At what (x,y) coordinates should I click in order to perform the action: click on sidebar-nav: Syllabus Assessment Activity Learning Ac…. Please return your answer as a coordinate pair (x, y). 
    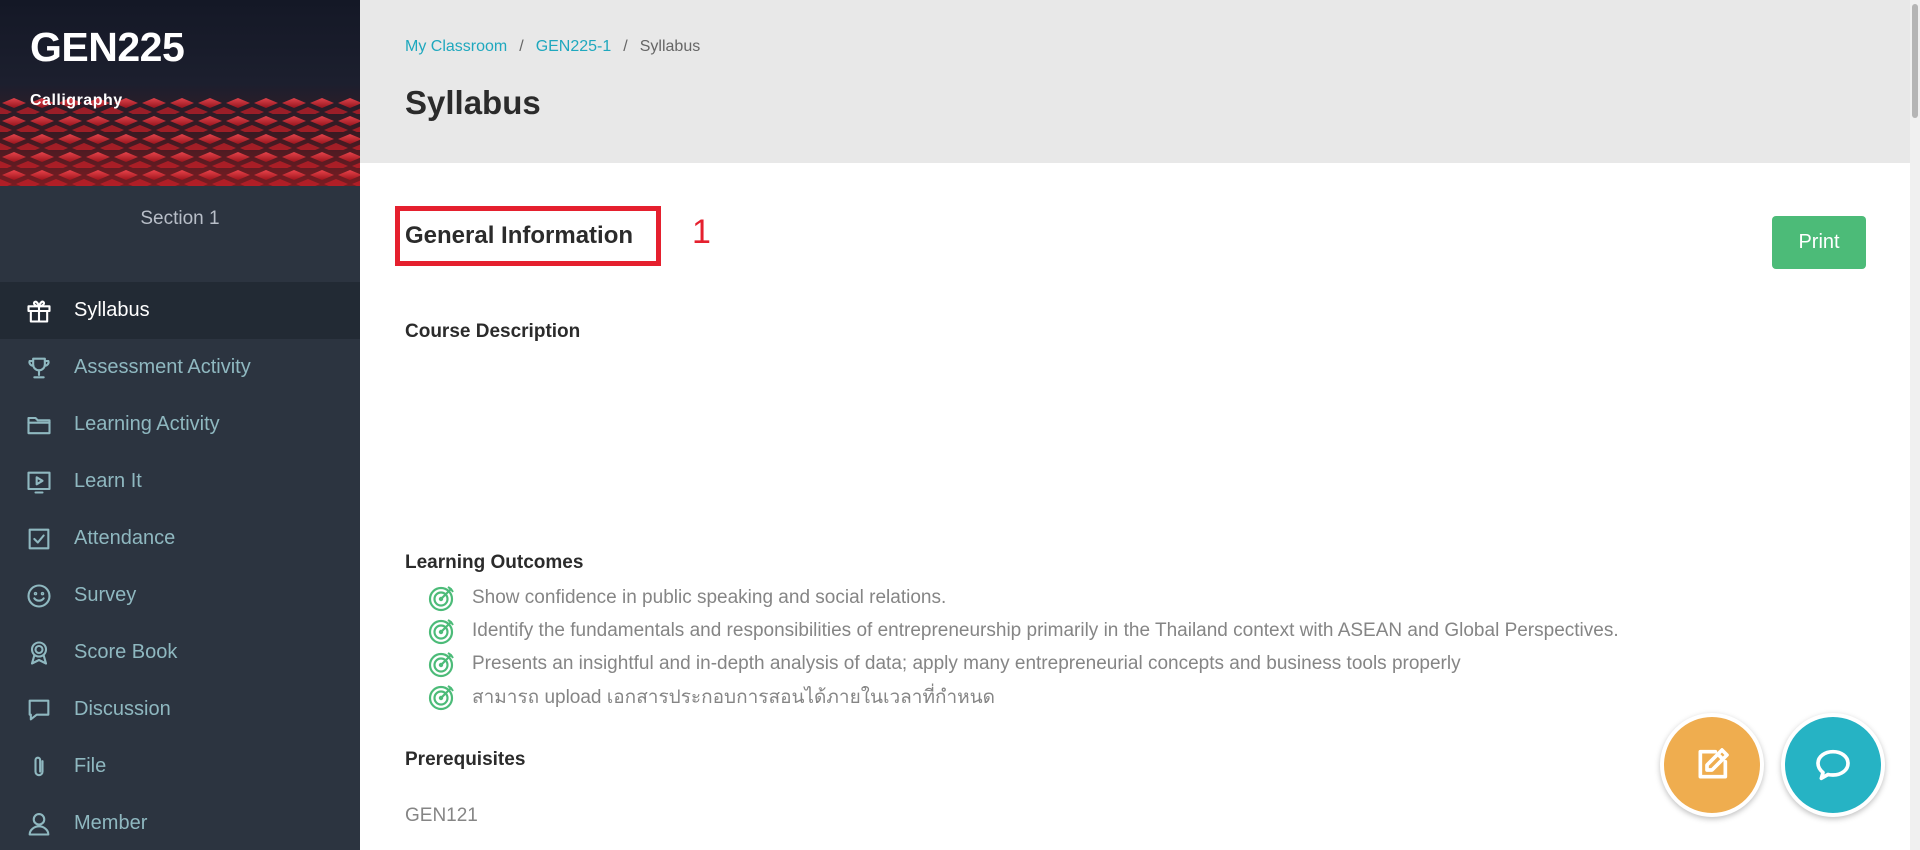
    Looking at the image, I should click on (180, 566).